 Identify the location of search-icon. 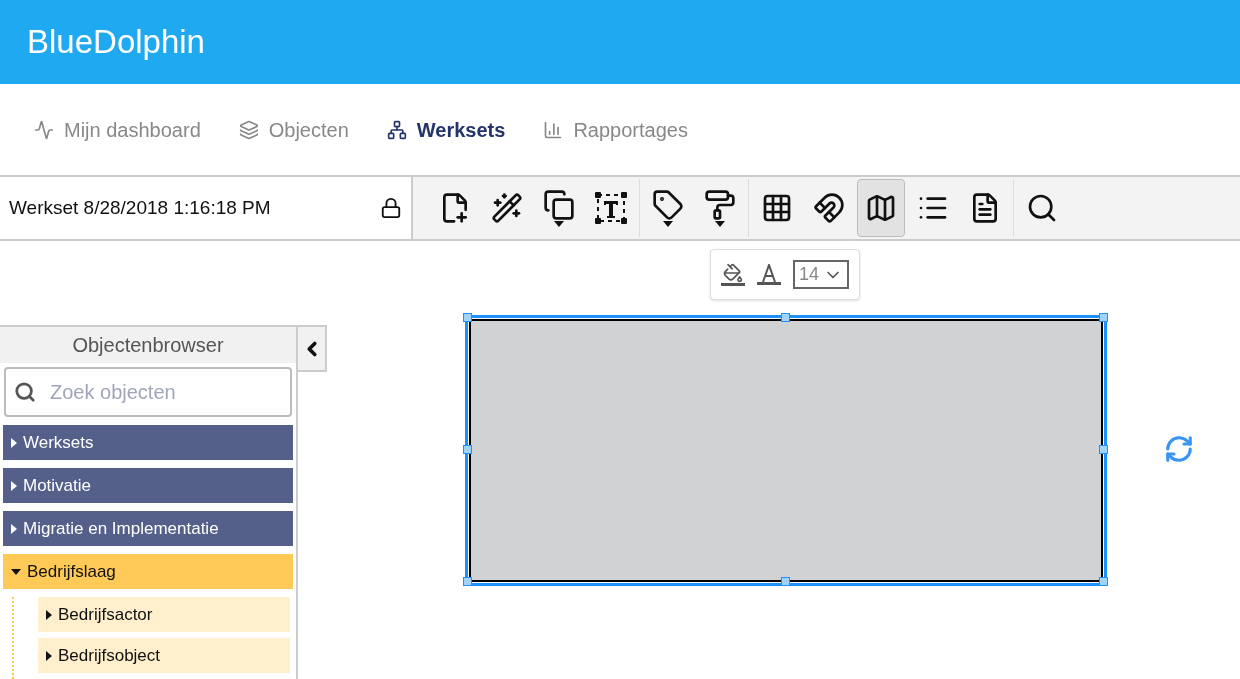
(25, 392).